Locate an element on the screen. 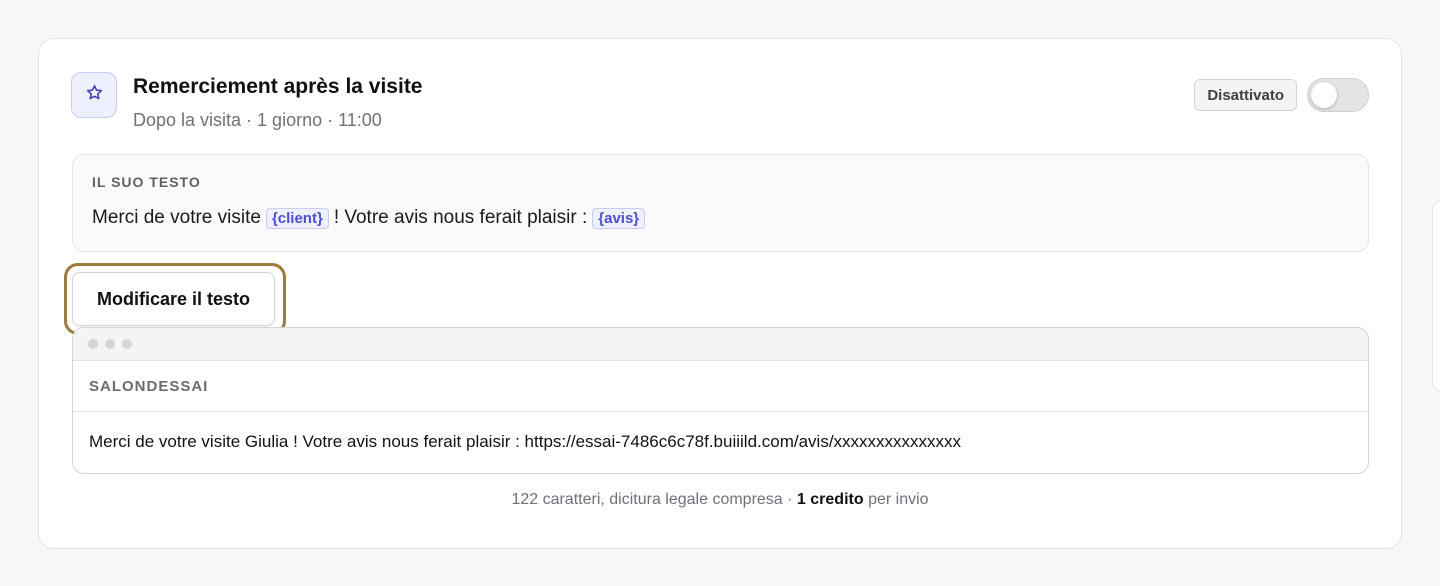  automation-schedule: Dopo la visita · 1 giorno · 11:00 is located at coordinates (257, 120).